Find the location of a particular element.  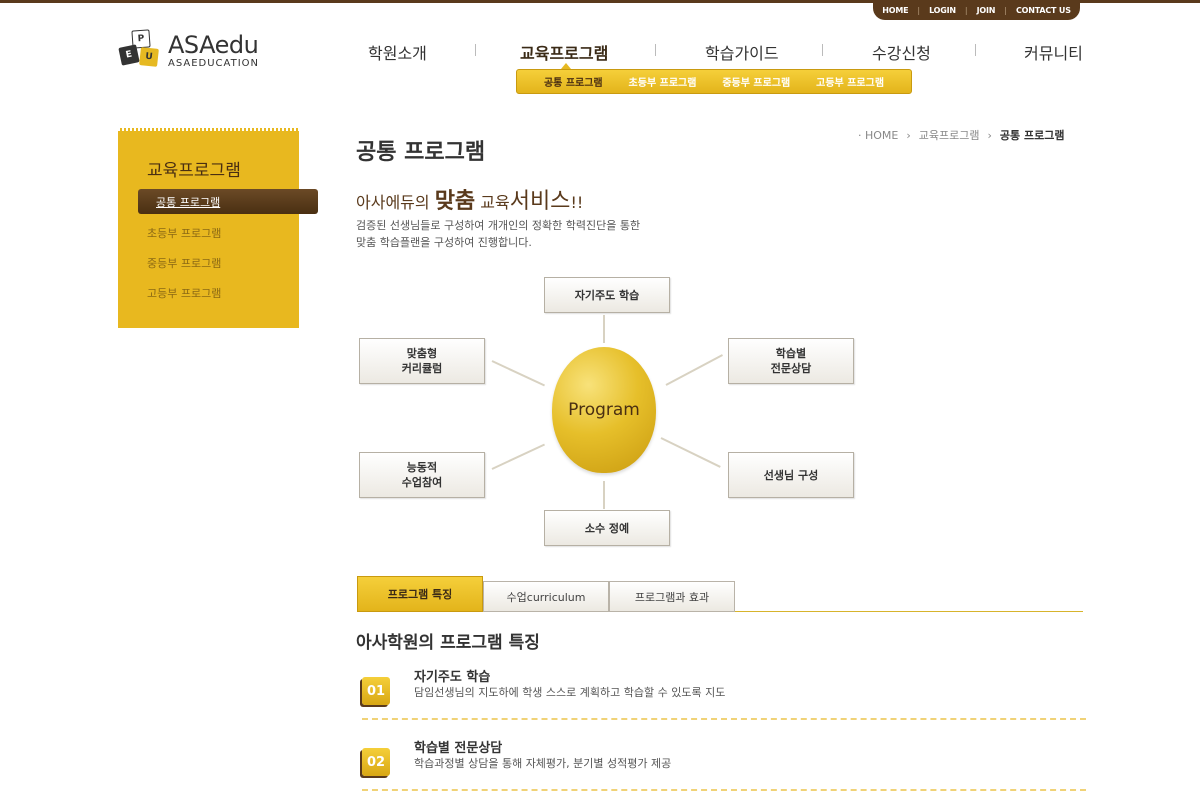

tab-features: 프로그램 특징 is located at coordinates (420, 594).